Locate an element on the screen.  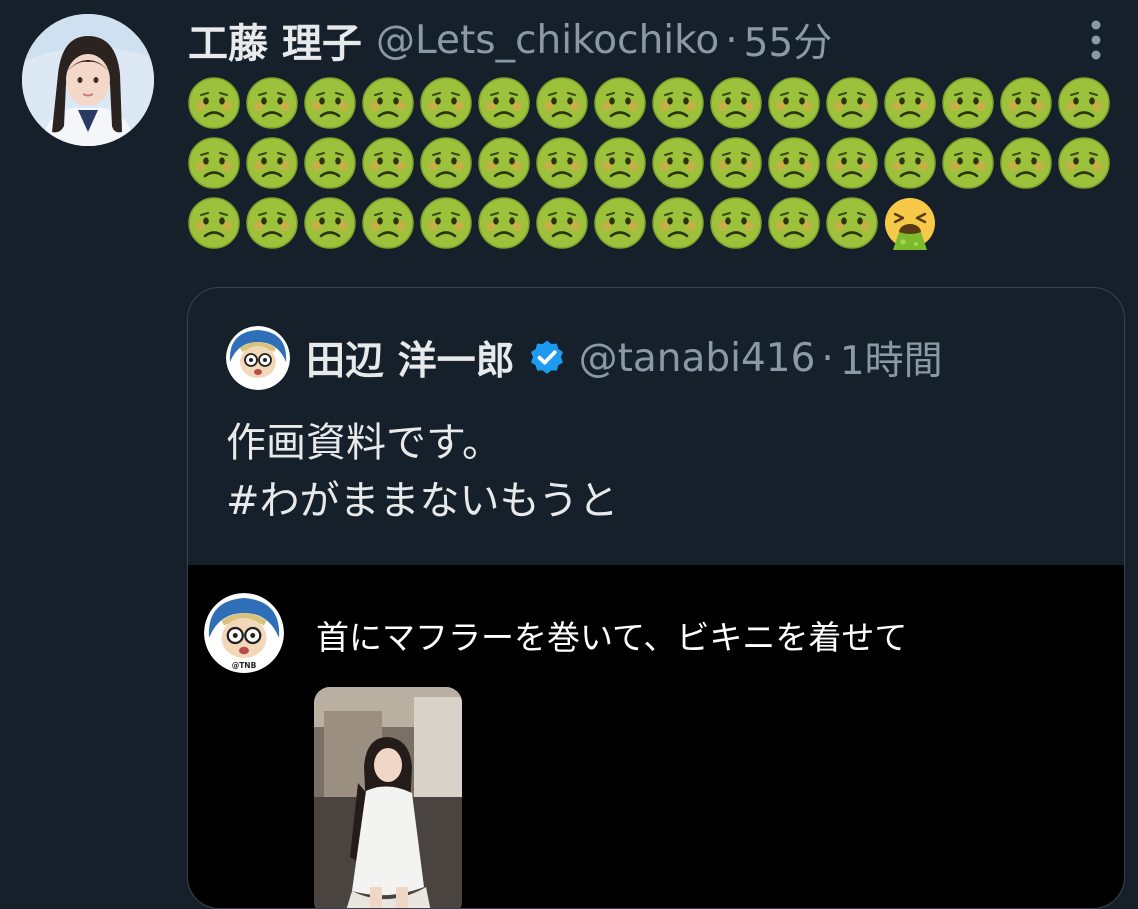
tweet-header: 工藤 理子 @Lets_chikochiko · 55分 is located at coordinates (510, 40).